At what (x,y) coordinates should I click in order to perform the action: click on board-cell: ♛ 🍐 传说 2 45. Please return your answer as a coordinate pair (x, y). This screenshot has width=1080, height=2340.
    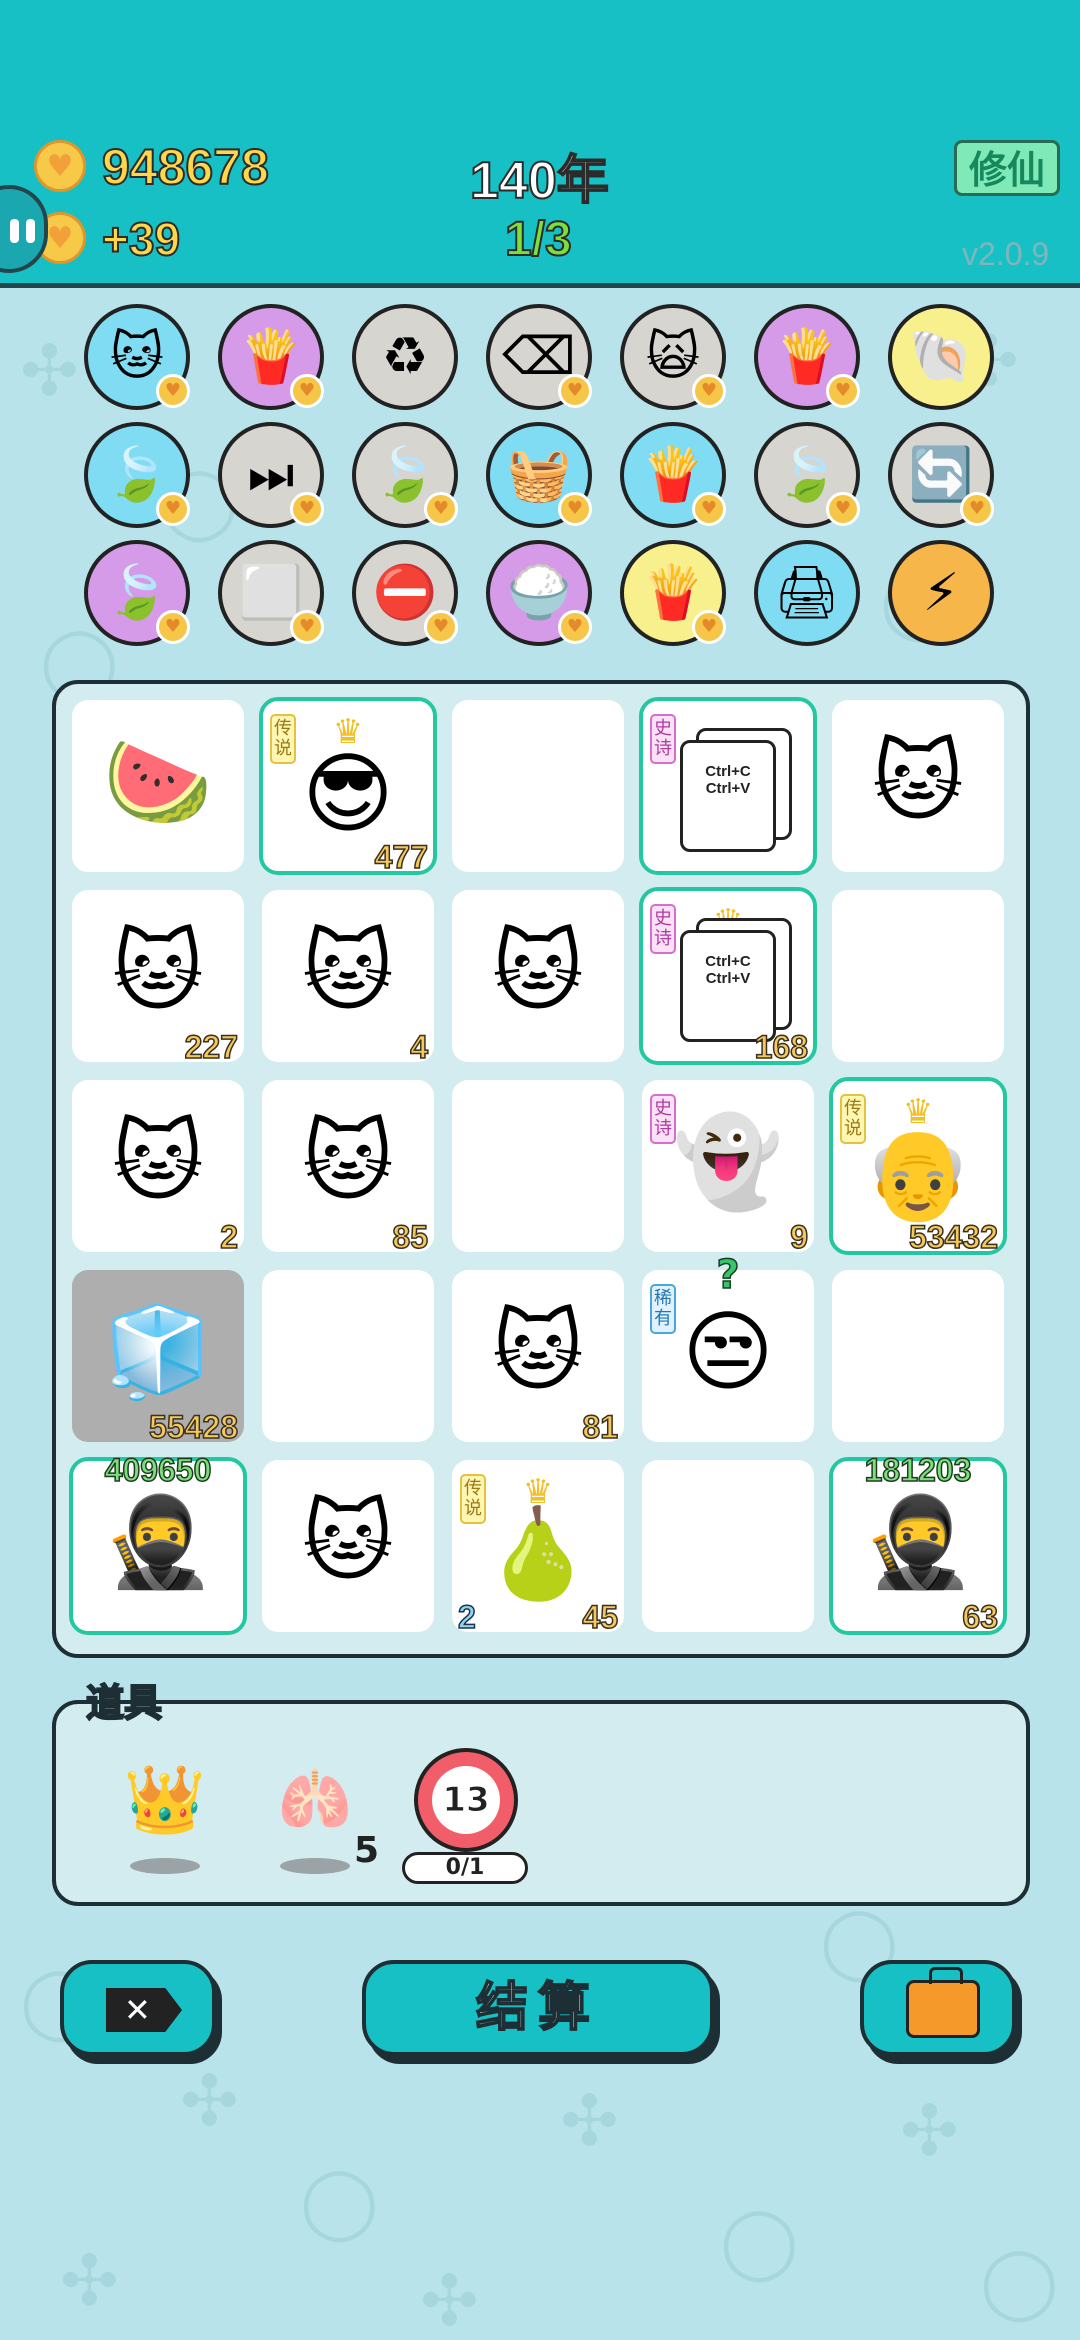
    Looking at the image, I should click on (538, 1548).